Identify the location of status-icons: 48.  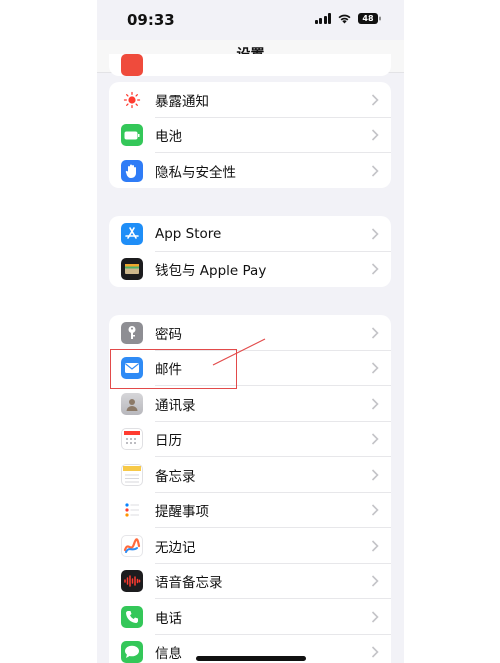
(348, 18).